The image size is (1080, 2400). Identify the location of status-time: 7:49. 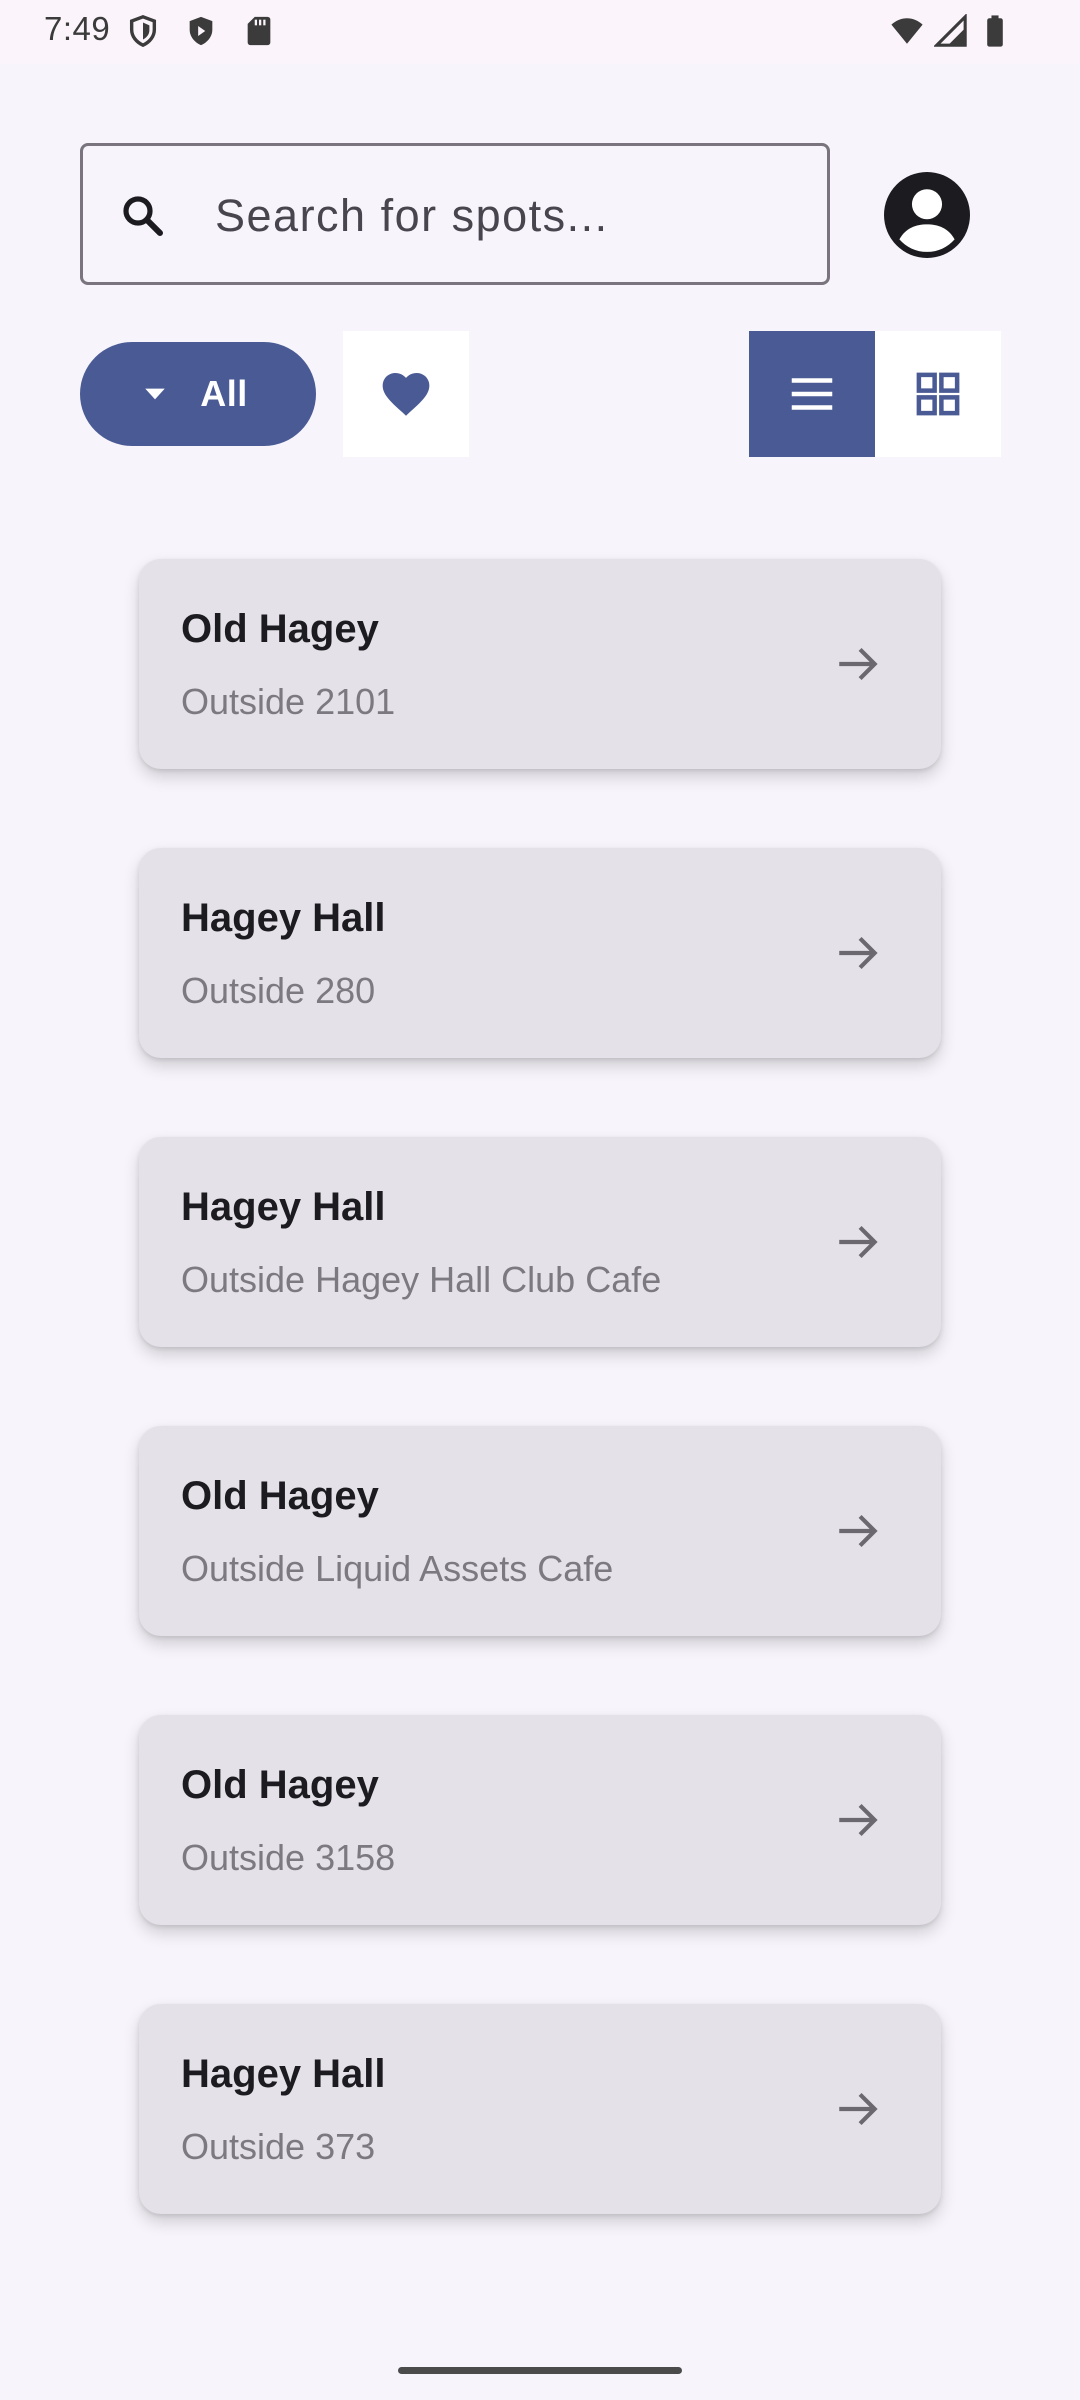
(77, 28).